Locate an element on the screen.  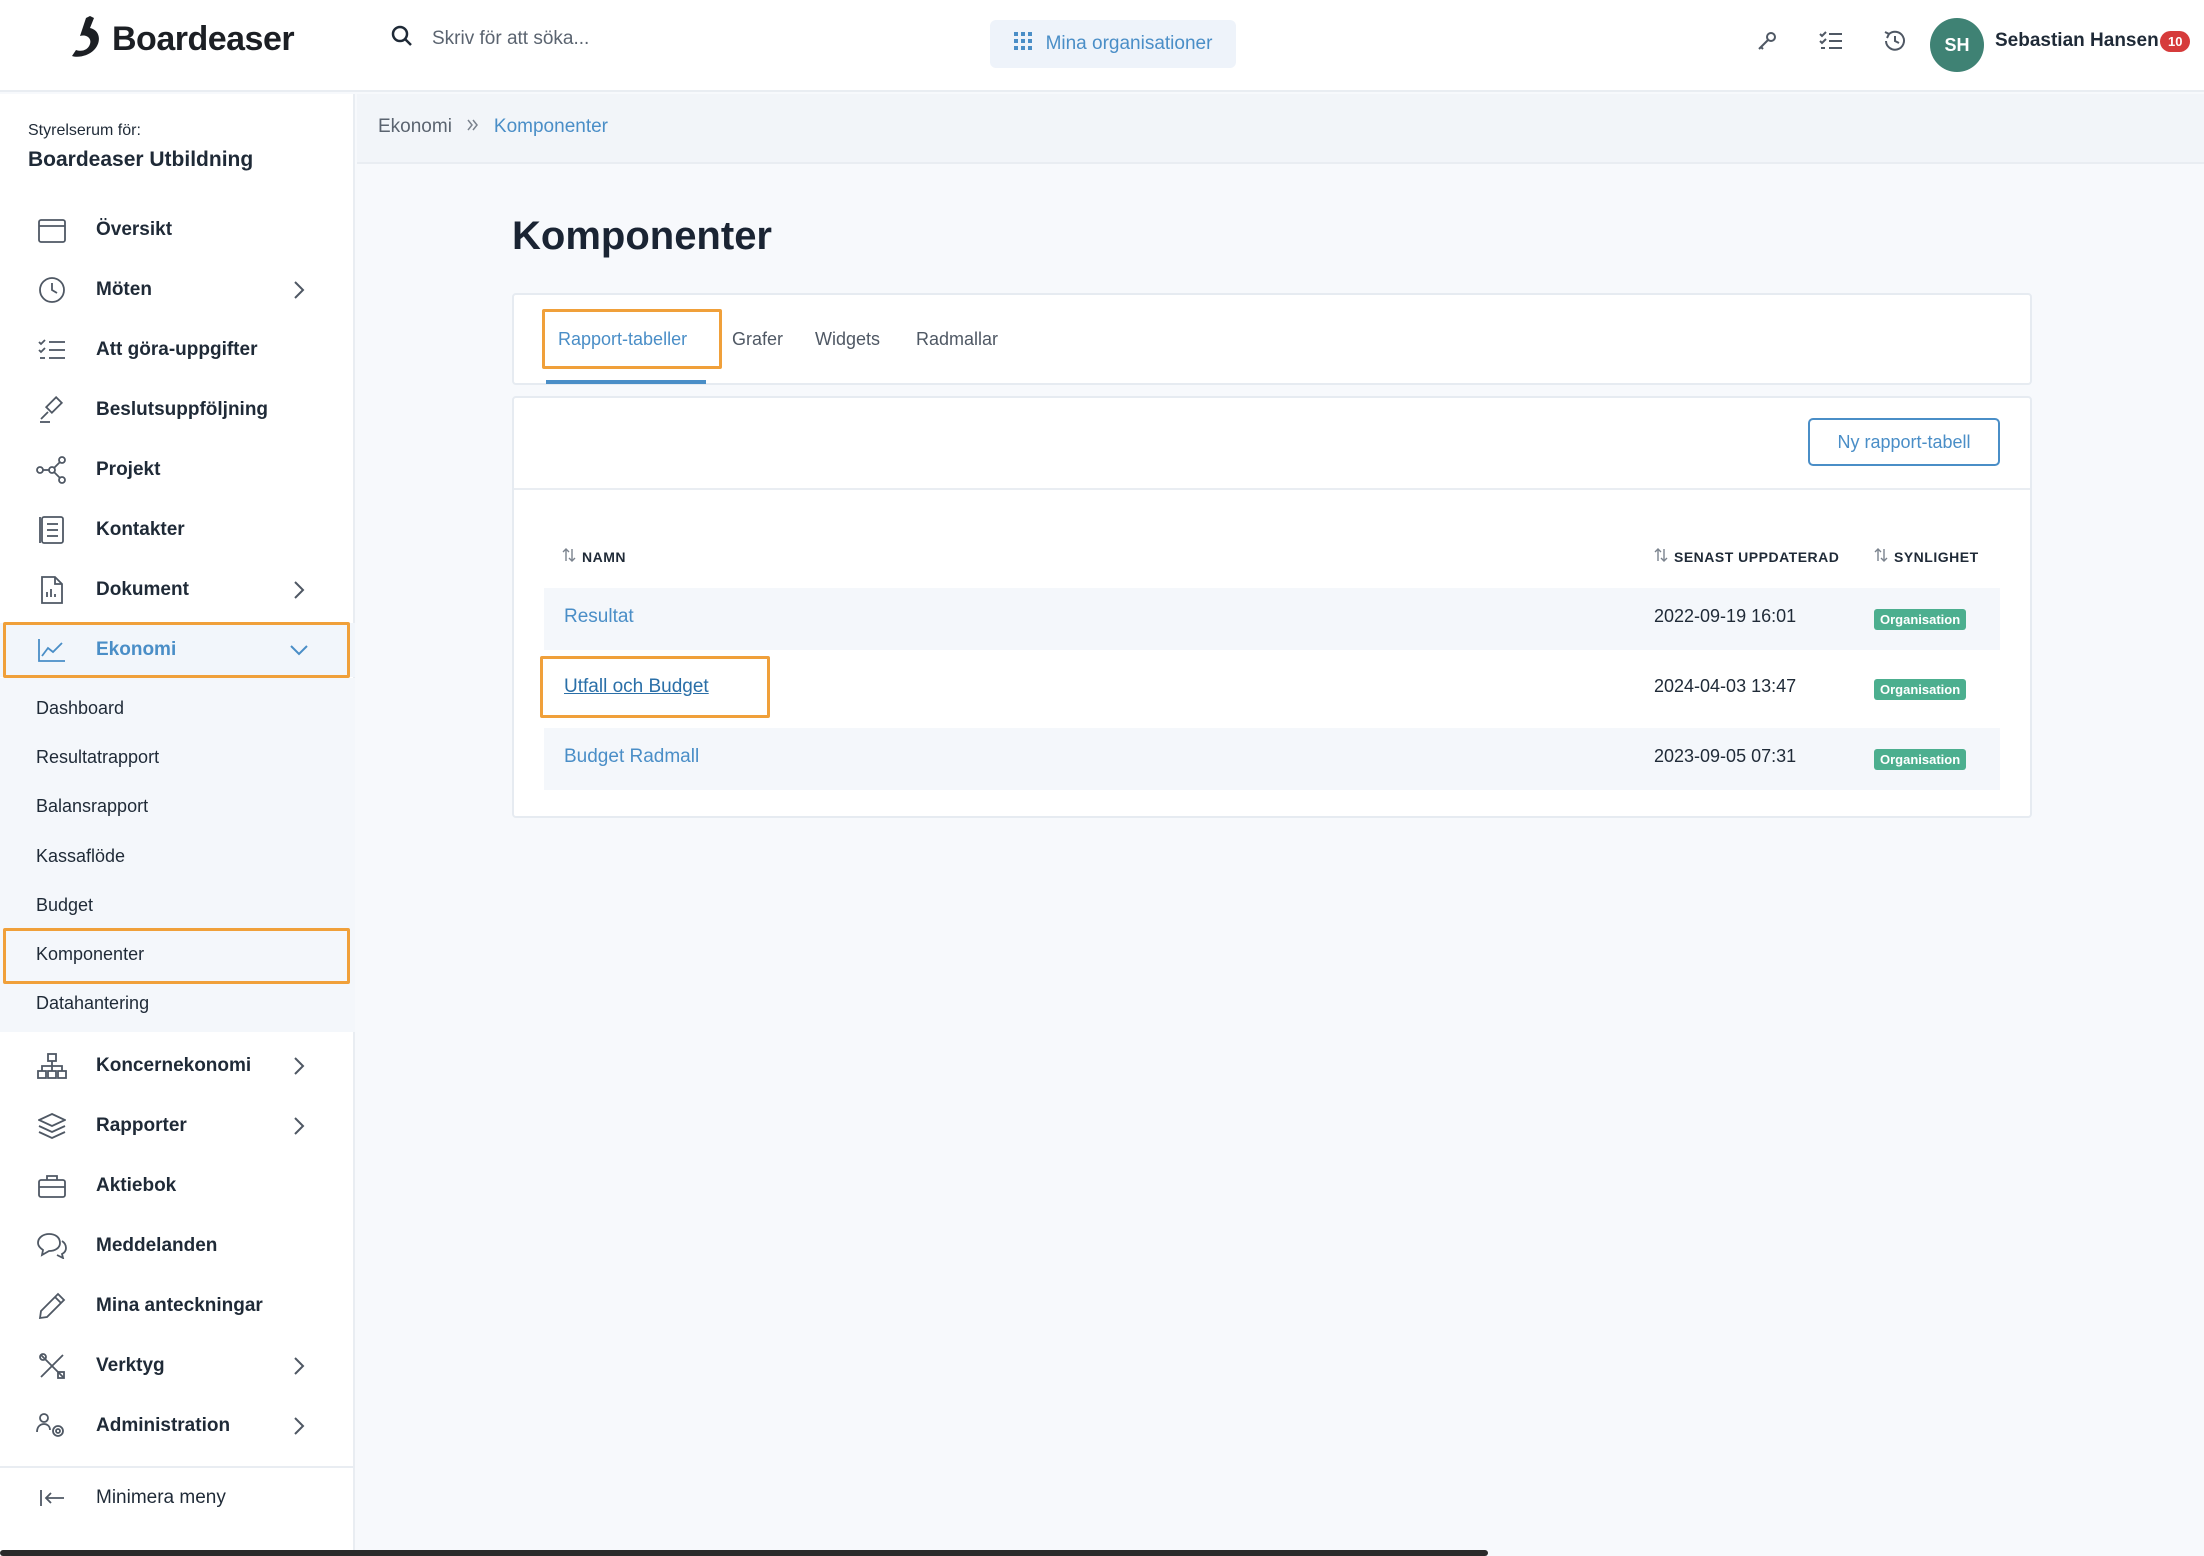
sidebar-item-ekonomi: Ekonomi is located at coordinates (177, 650).